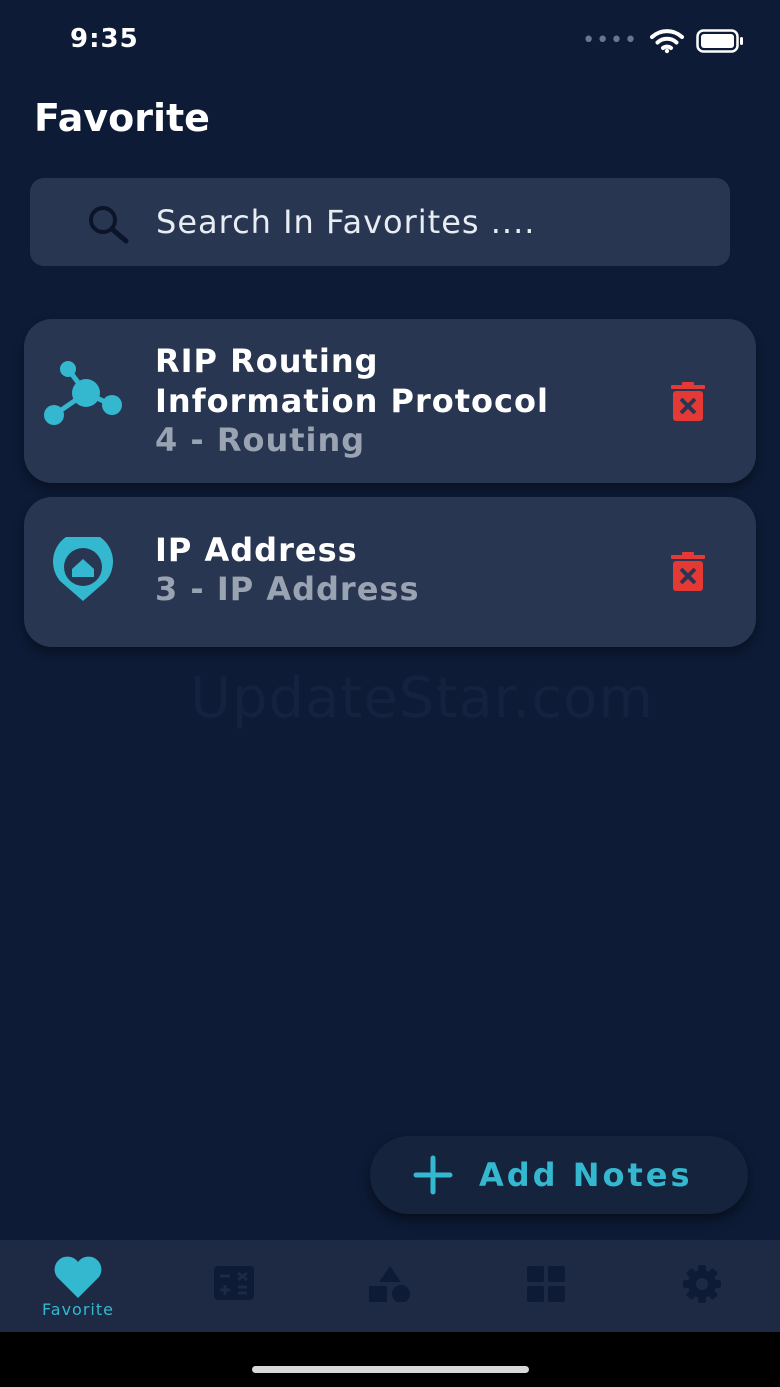 The image size is (780, 1387). I want to click on card-title-line2: Information Protocol, so click(352, 401).